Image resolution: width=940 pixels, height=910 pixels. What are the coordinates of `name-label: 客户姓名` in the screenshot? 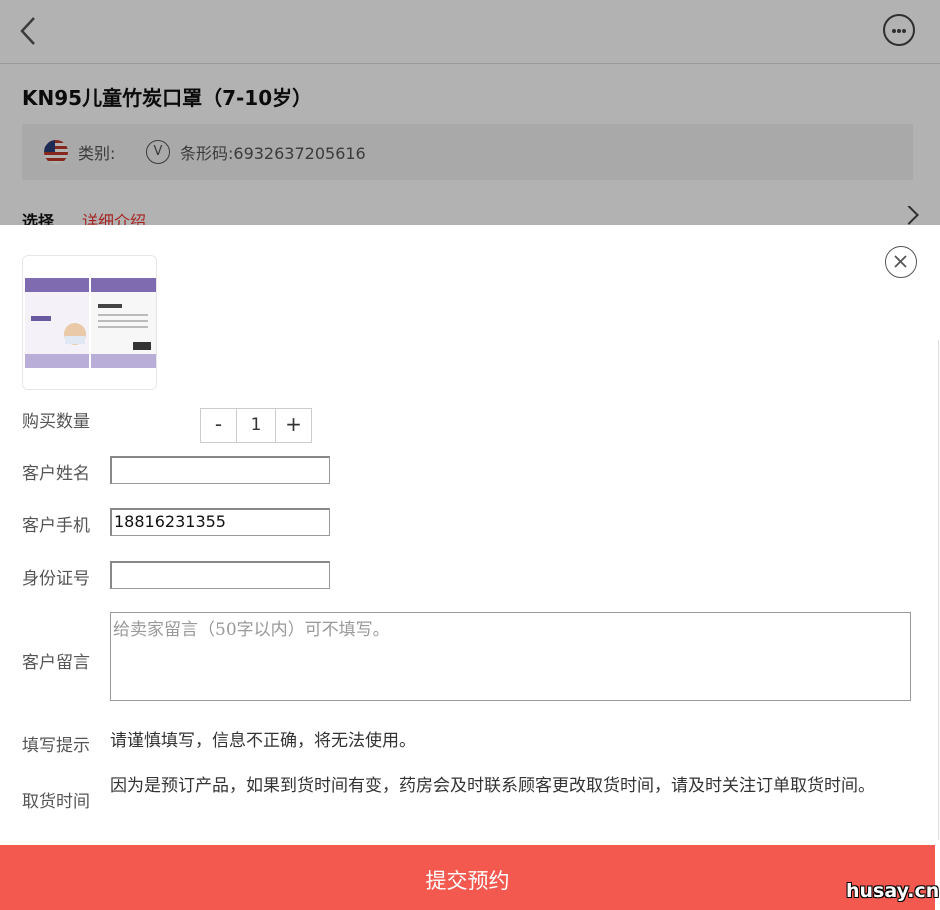 It's located at (56, 474).